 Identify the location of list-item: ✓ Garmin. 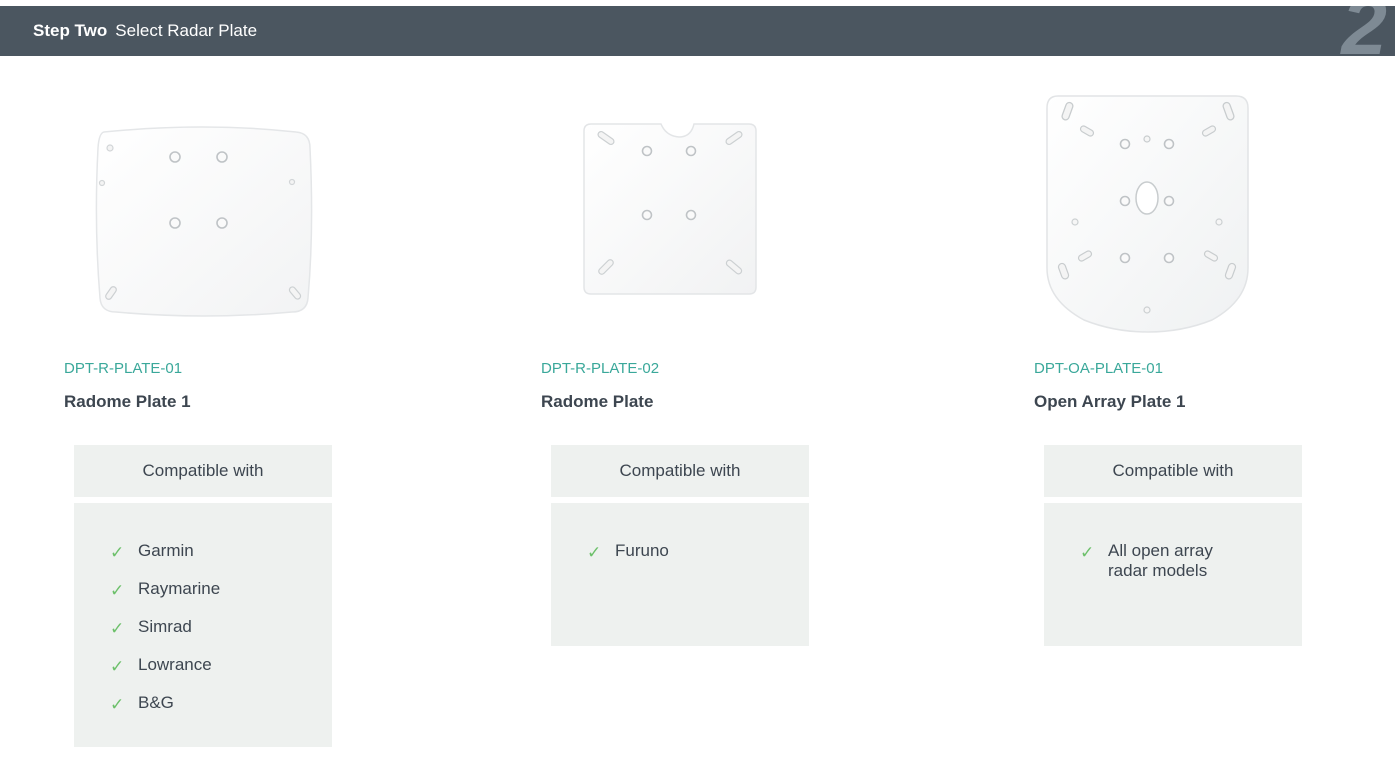
(152, 551).